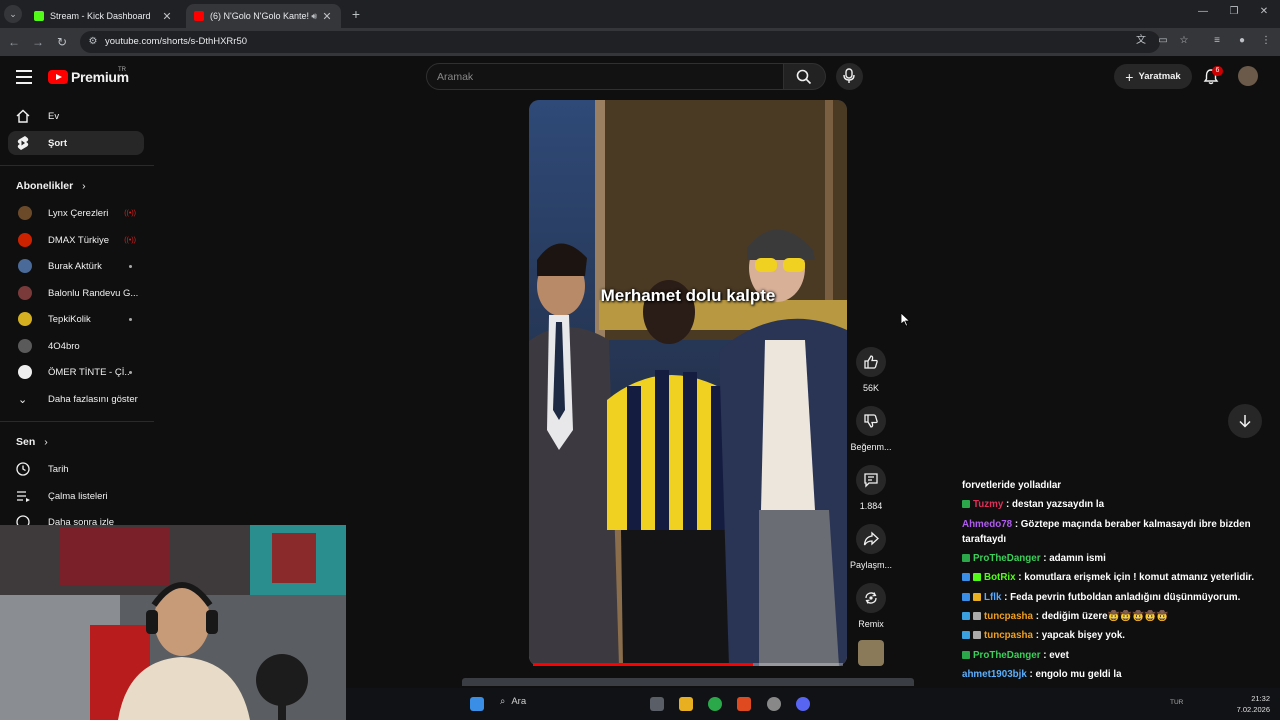 This screenshot has width=1280, height=720. I want to click on mouse-cursor-icon, so click(906, 320).